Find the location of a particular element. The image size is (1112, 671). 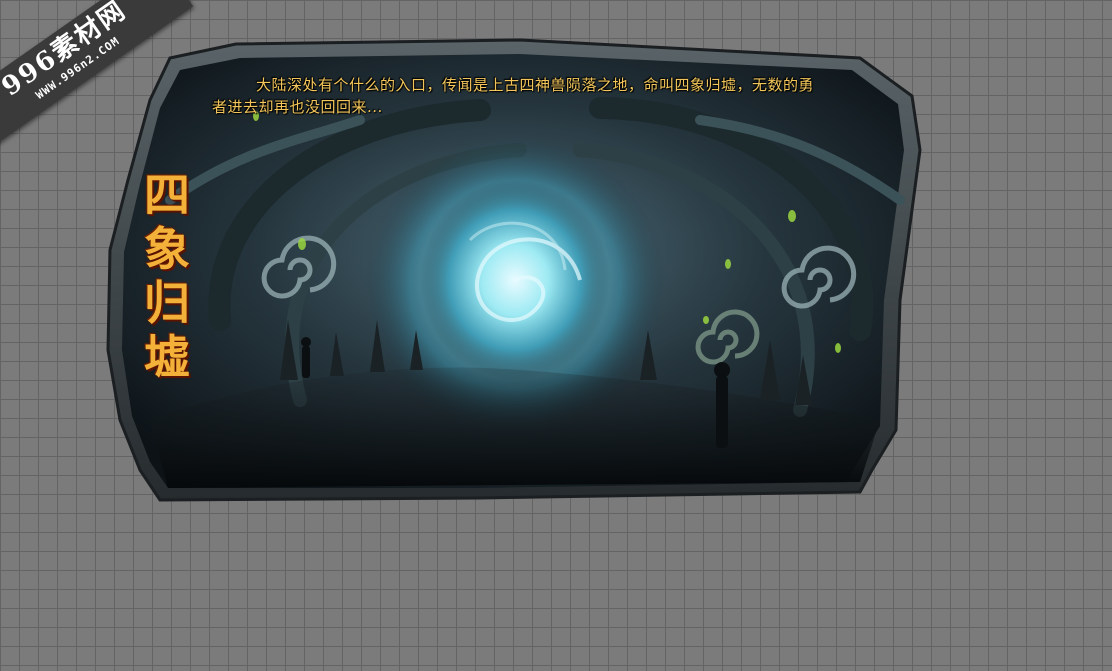

rock-spires is located at coordinates (546, 362).